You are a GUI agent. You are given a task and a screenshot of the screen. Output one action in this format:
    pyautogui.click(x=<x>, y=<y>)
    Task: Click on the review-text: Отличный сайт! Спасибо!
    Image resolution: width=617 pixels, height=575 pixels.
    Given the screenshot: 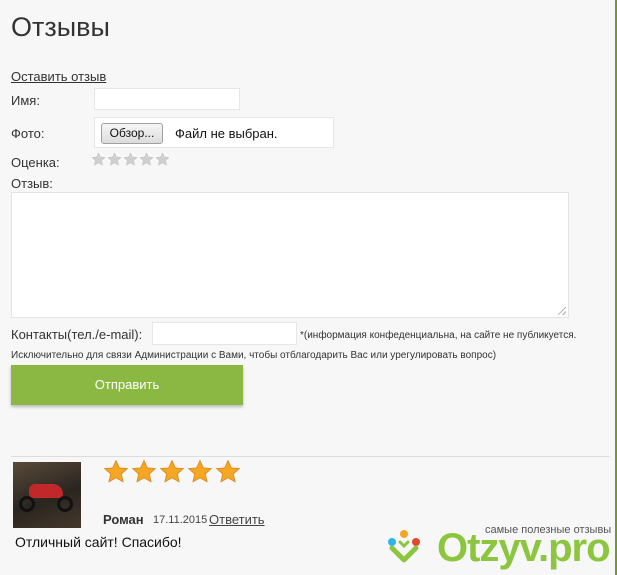 What is the action you would take?
    pyautogui.click(x=98, y=542)
    